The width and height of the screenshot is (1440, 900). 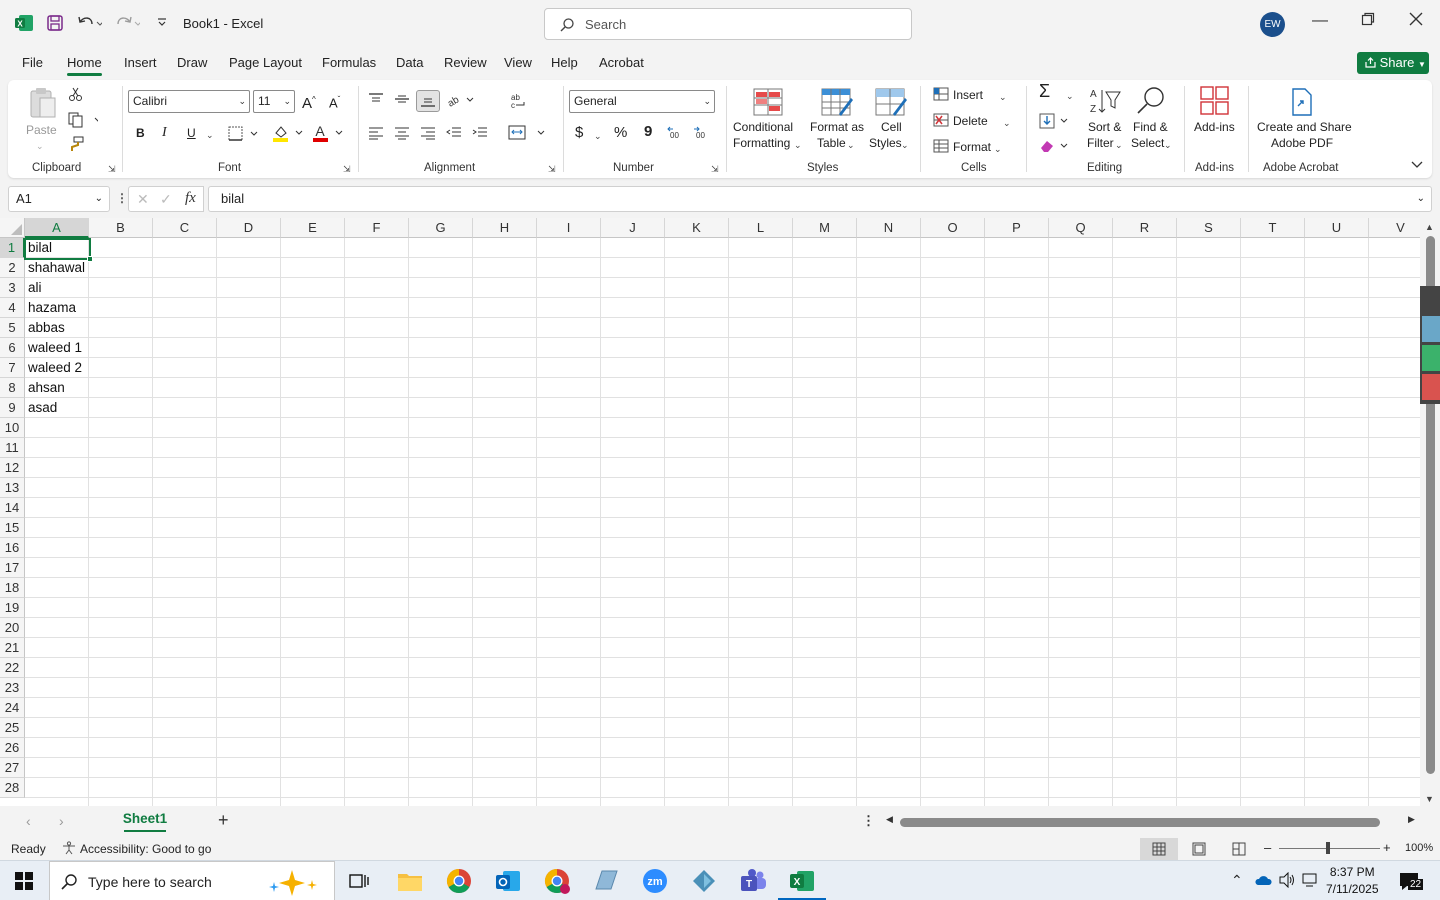 I want to click on insert-cells-chevron-icon: ⌄, so click(x=1003, y=97).